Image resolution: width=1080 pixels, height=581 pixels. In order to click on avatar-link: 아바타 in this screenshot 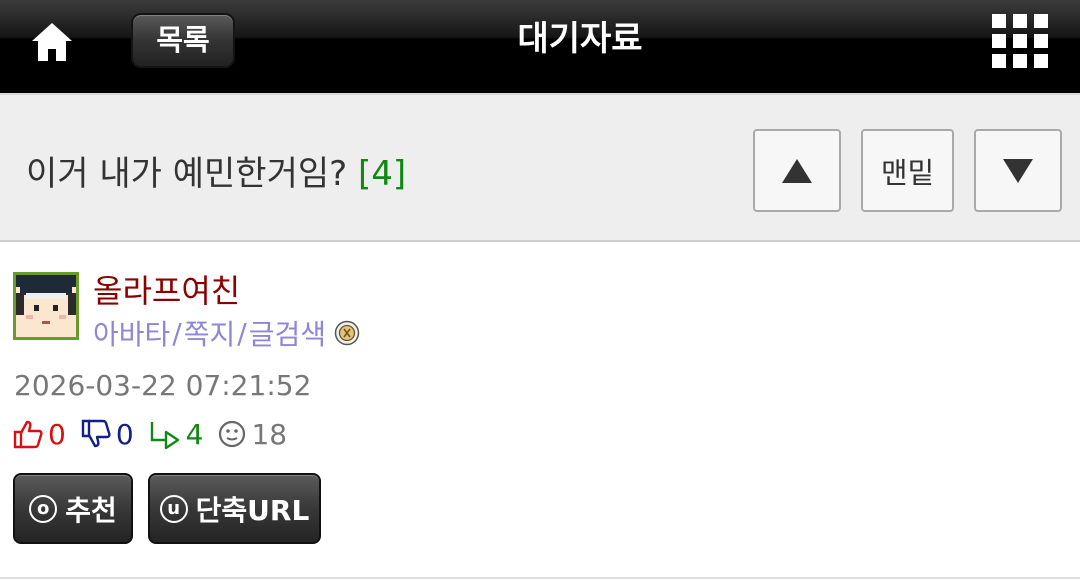, I will do `click(131, 333)`.